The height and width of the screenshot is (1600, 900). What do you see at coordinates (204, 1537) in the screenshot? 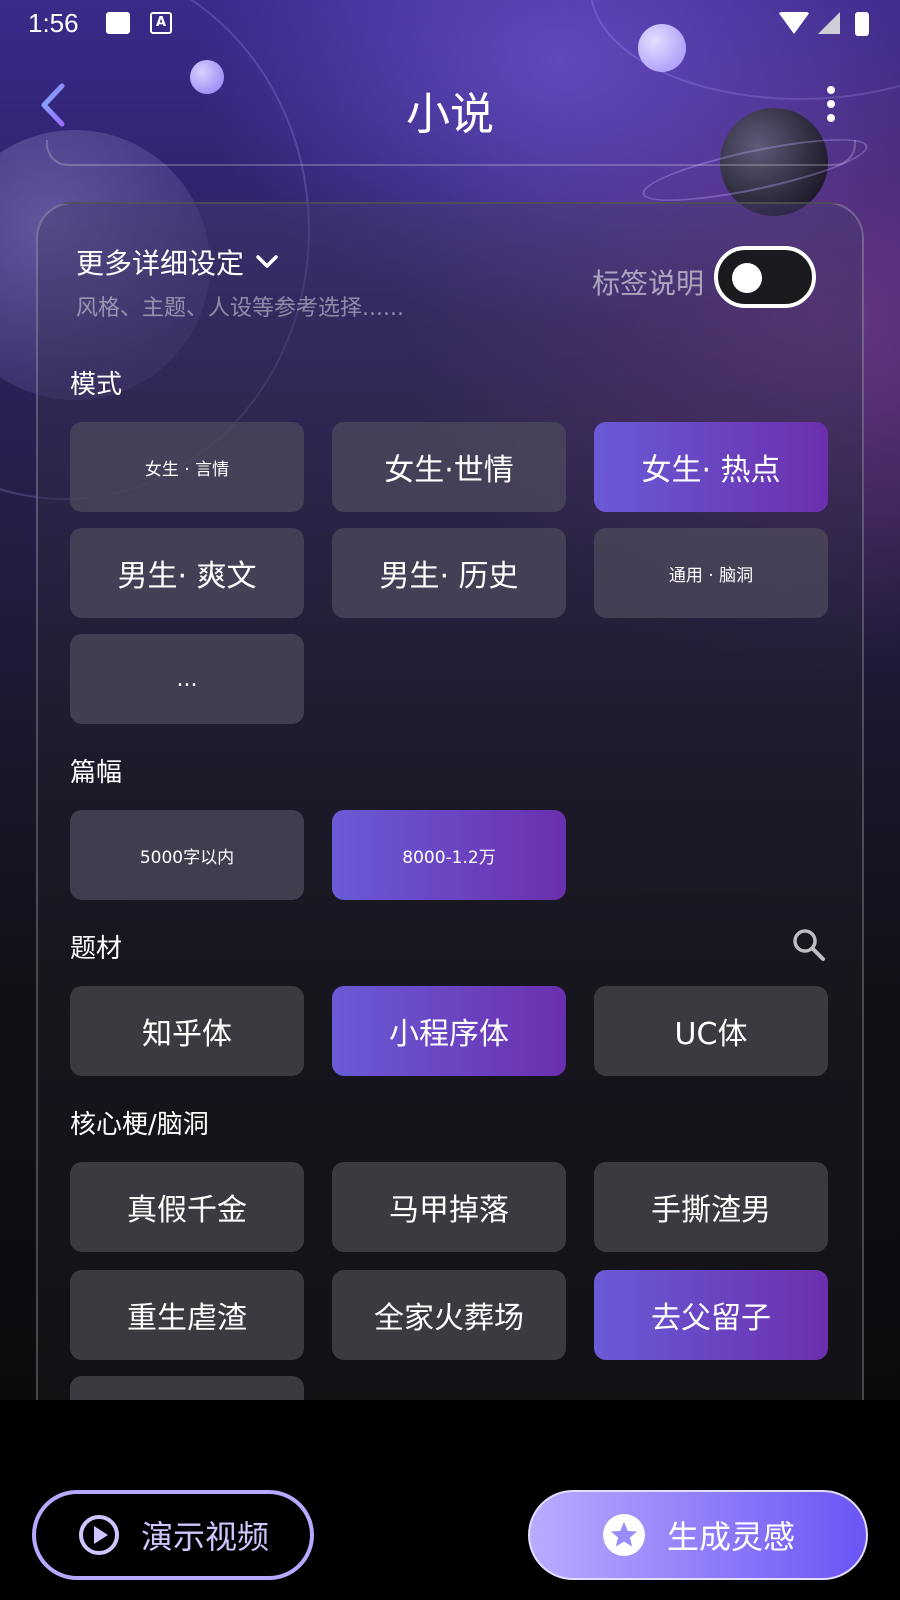
I see `demo-video-label: 演示视频` at bounding box center [204, 1537].